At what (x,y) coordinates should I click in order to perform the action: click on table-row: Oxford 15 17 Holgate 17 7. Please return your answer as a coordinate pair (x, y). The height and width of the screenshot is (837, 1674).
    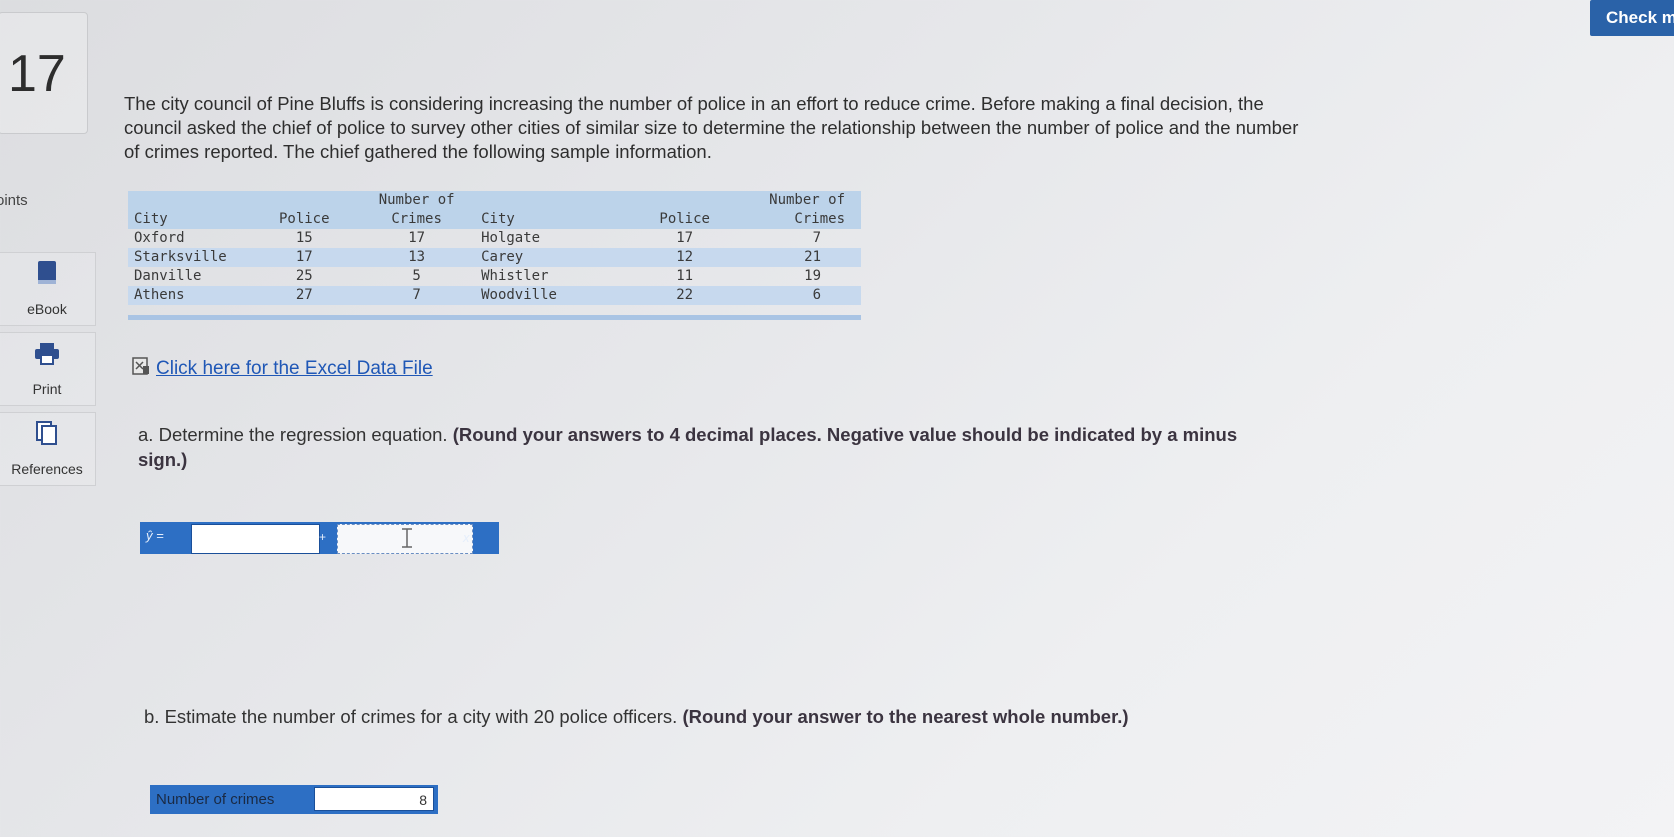
    Looking at the image, I should click on (494, 238).